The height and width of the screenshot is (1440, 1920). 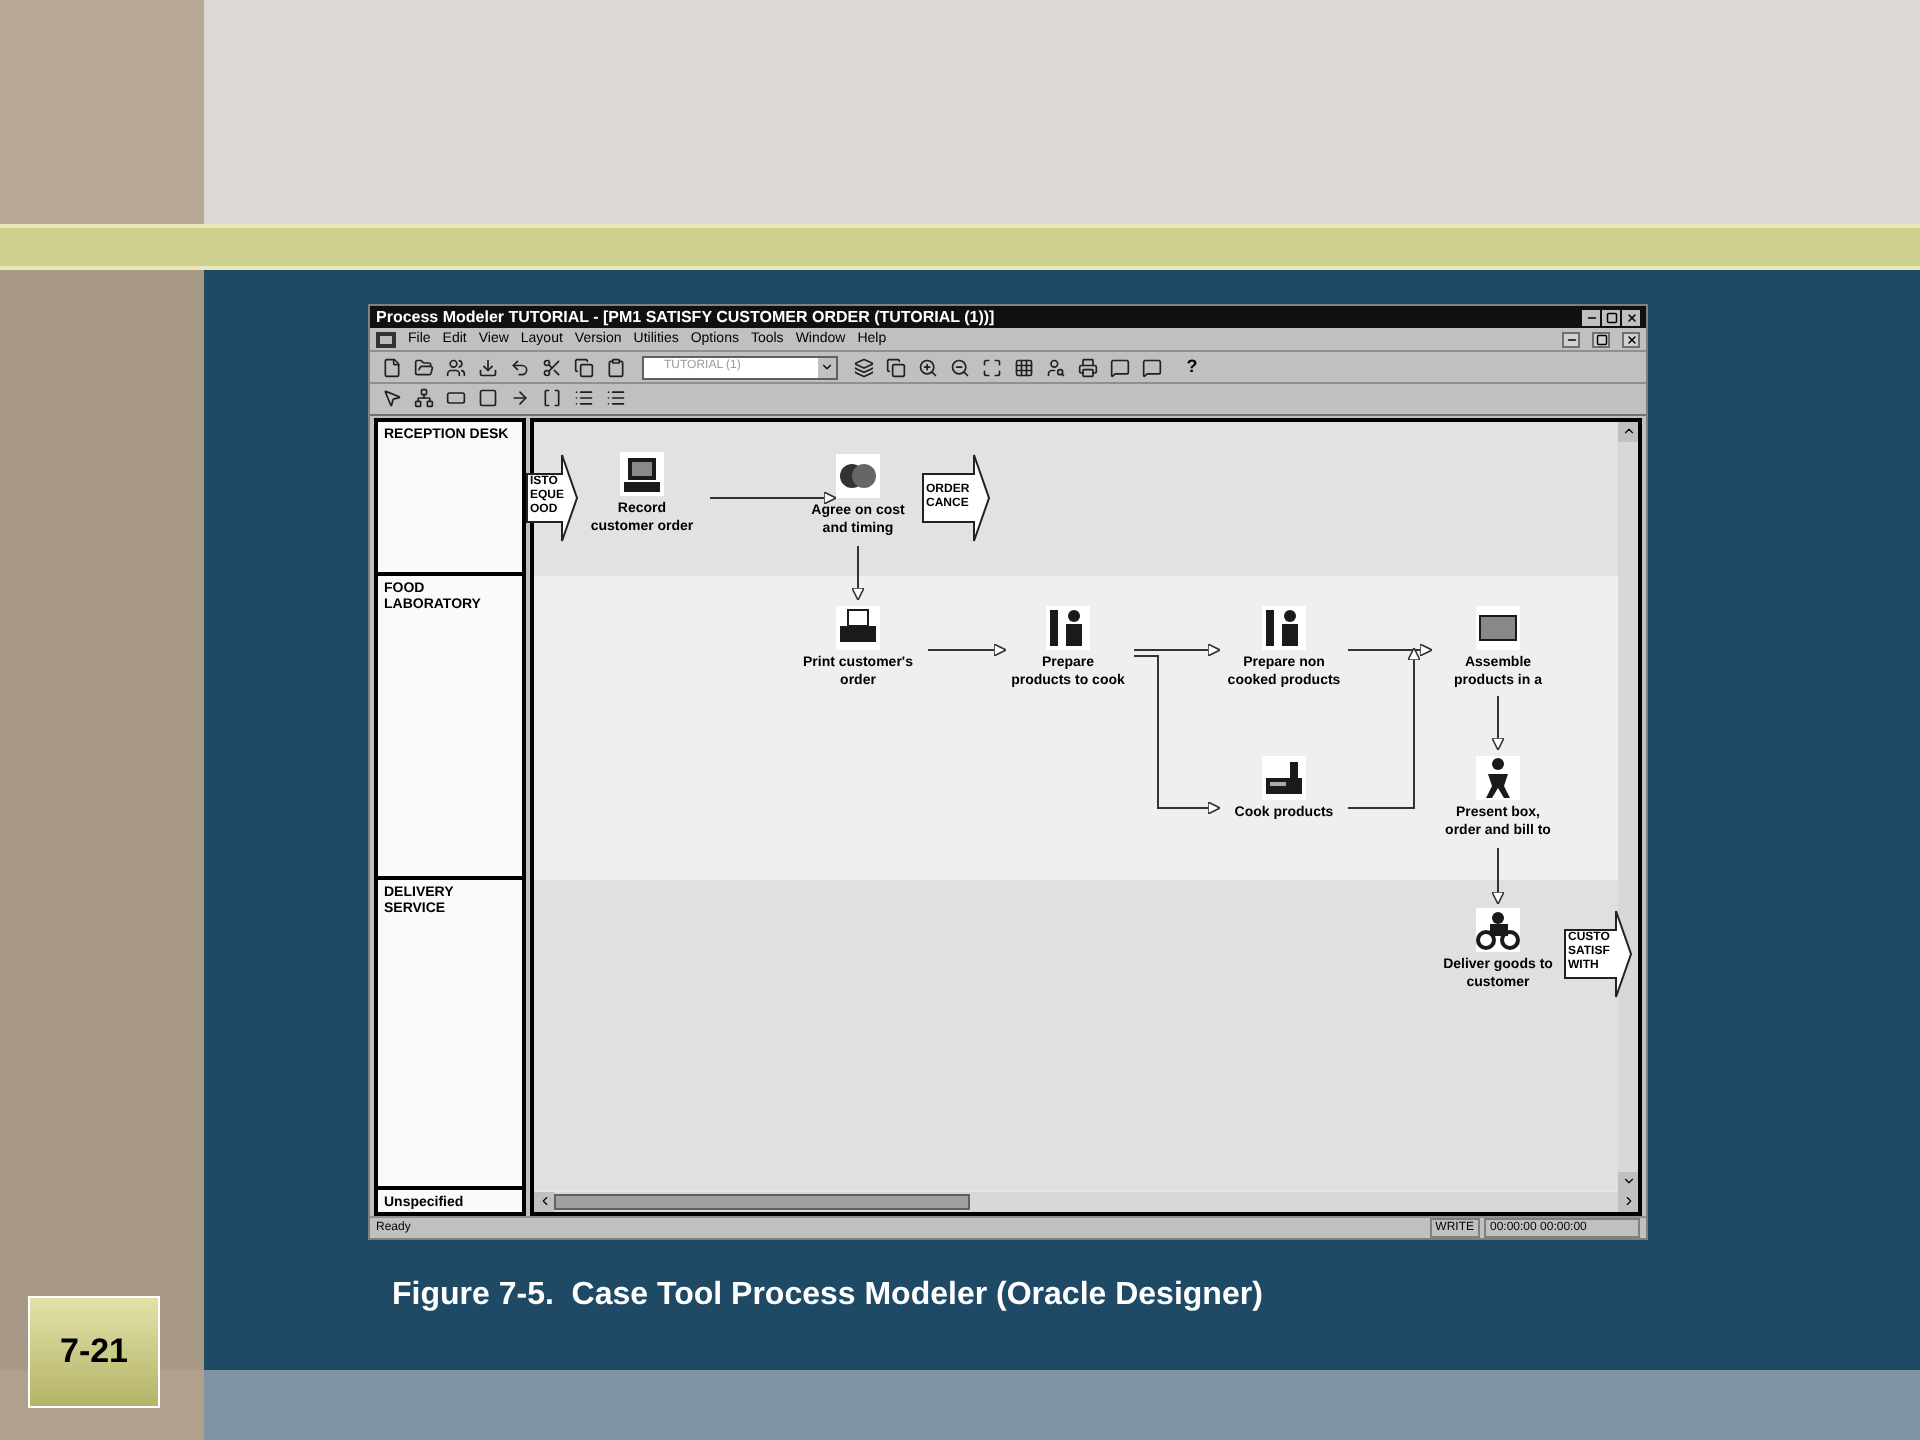 I want to click on window-title: Process Modeler TUTORIAL - [PM1 SATISFY CUSTOMER ORDER (TUTORIAL (1))], so click(x=686, y=317).